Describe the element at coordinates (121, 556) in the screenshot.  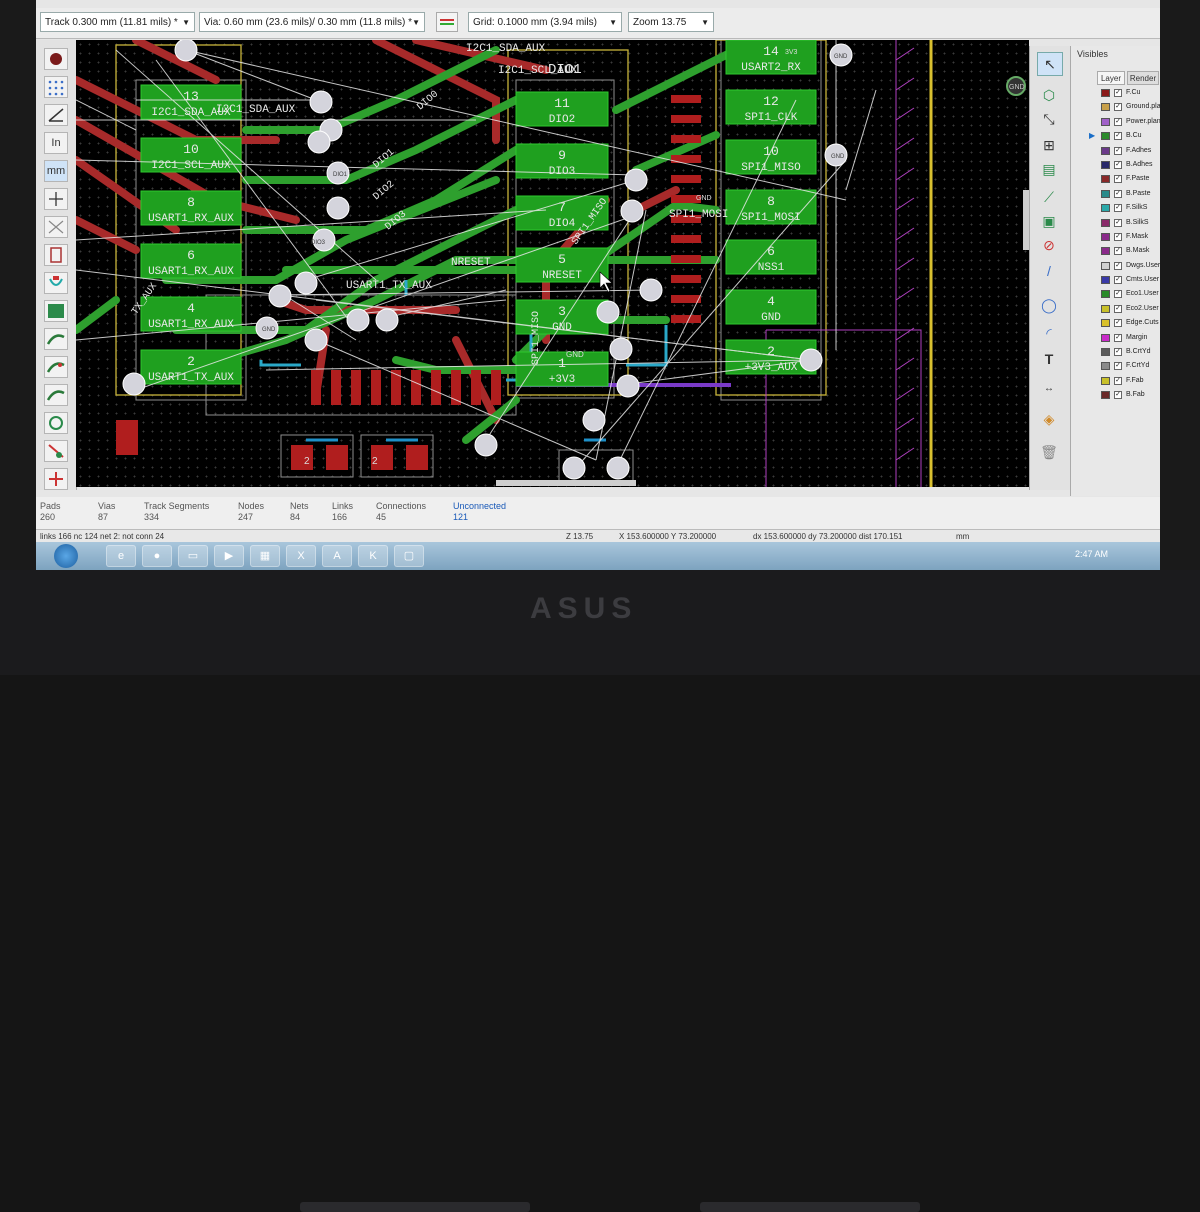
I see `ie-taskbar-icon: e` at that location.